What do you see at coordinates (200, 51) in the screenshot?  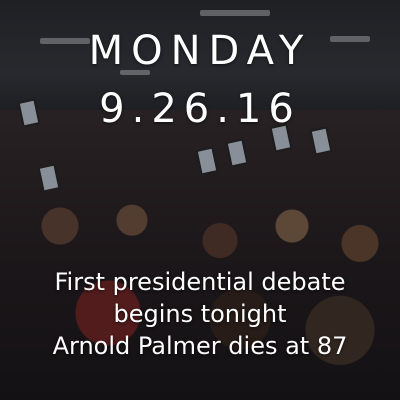 I see `day-title: MONDAY` at bounding box center [200, 51].